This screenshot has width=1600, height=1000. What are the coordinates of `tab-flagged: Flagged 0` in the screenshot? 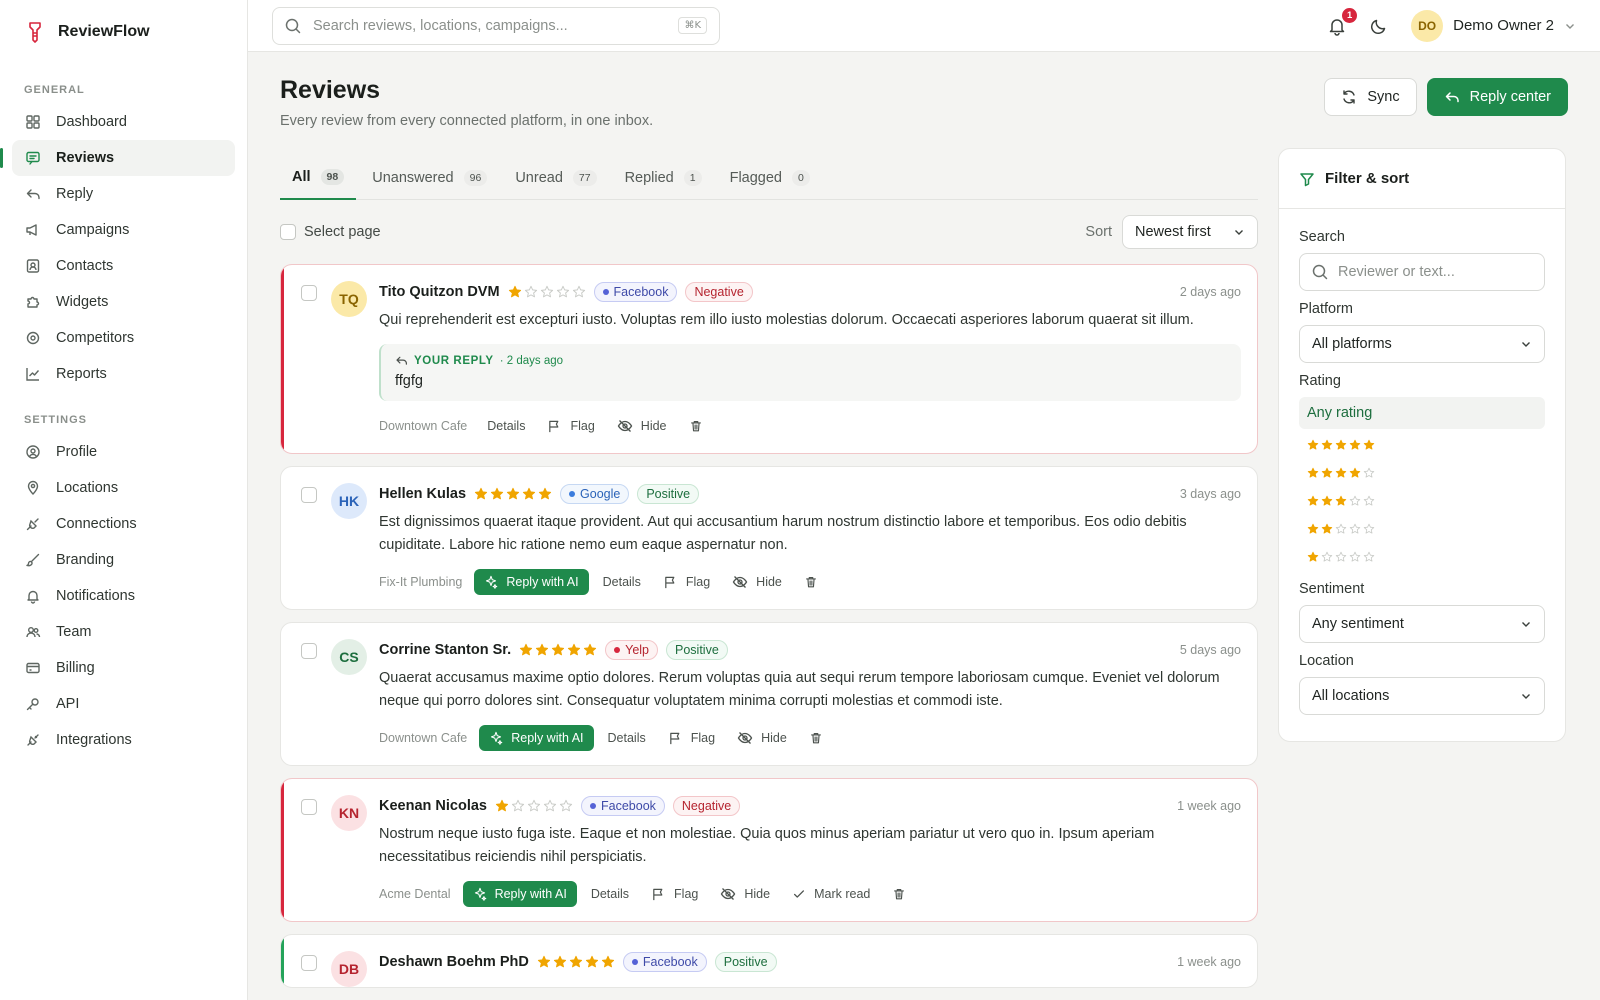 It's located at (770, 178).